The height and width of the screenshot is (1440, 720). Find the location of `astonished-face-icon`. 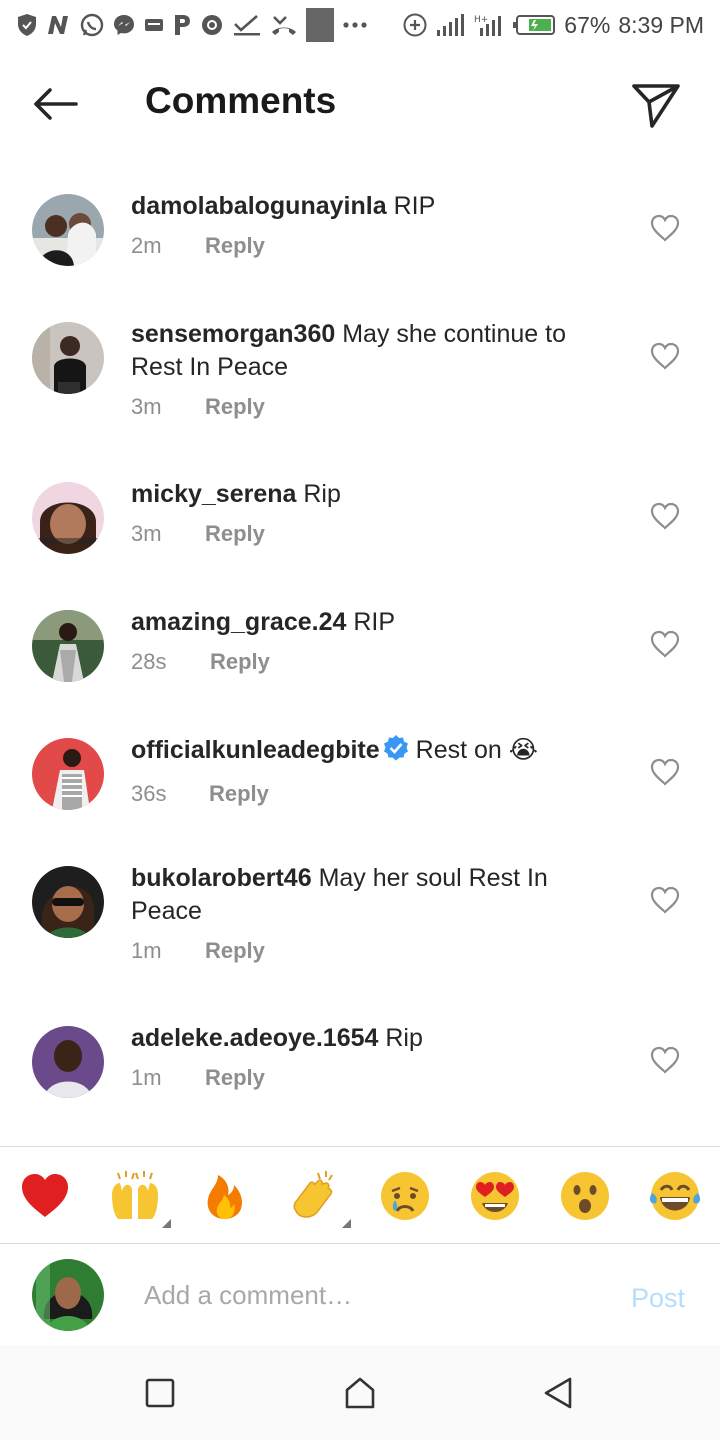

astonished-face-icon is located at coordinates (585, 1196).